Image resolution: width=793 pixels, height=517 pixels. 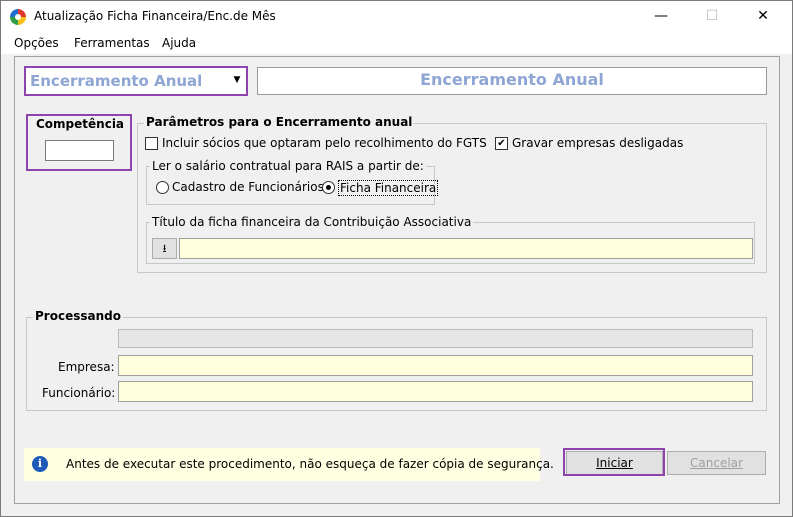 What do you see at coordinates (151, 143) in the screenshot?
I see `incluir-socios-checkbox` at bounding box center [151, 143].